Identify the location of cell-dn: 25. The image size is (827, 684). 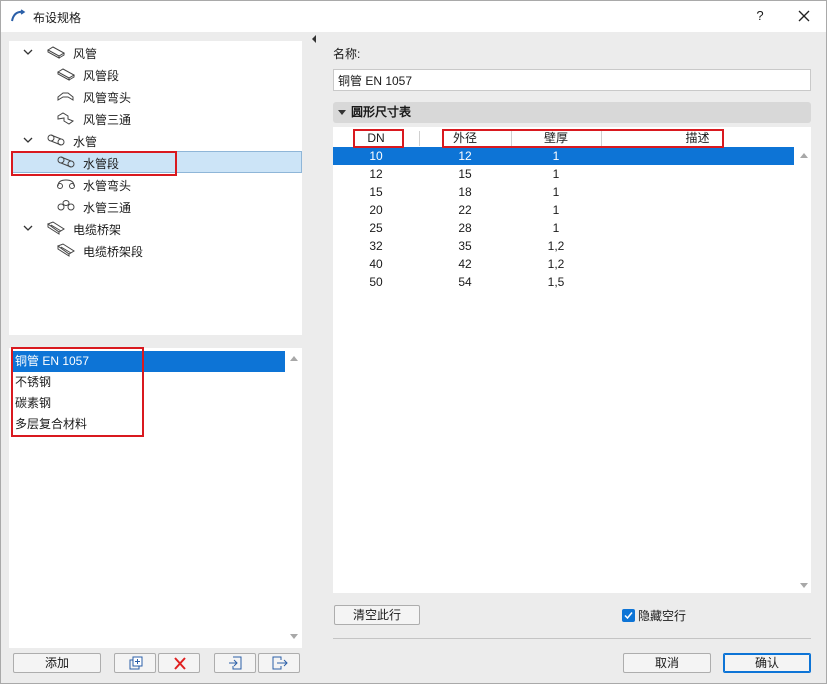
(376, 228).